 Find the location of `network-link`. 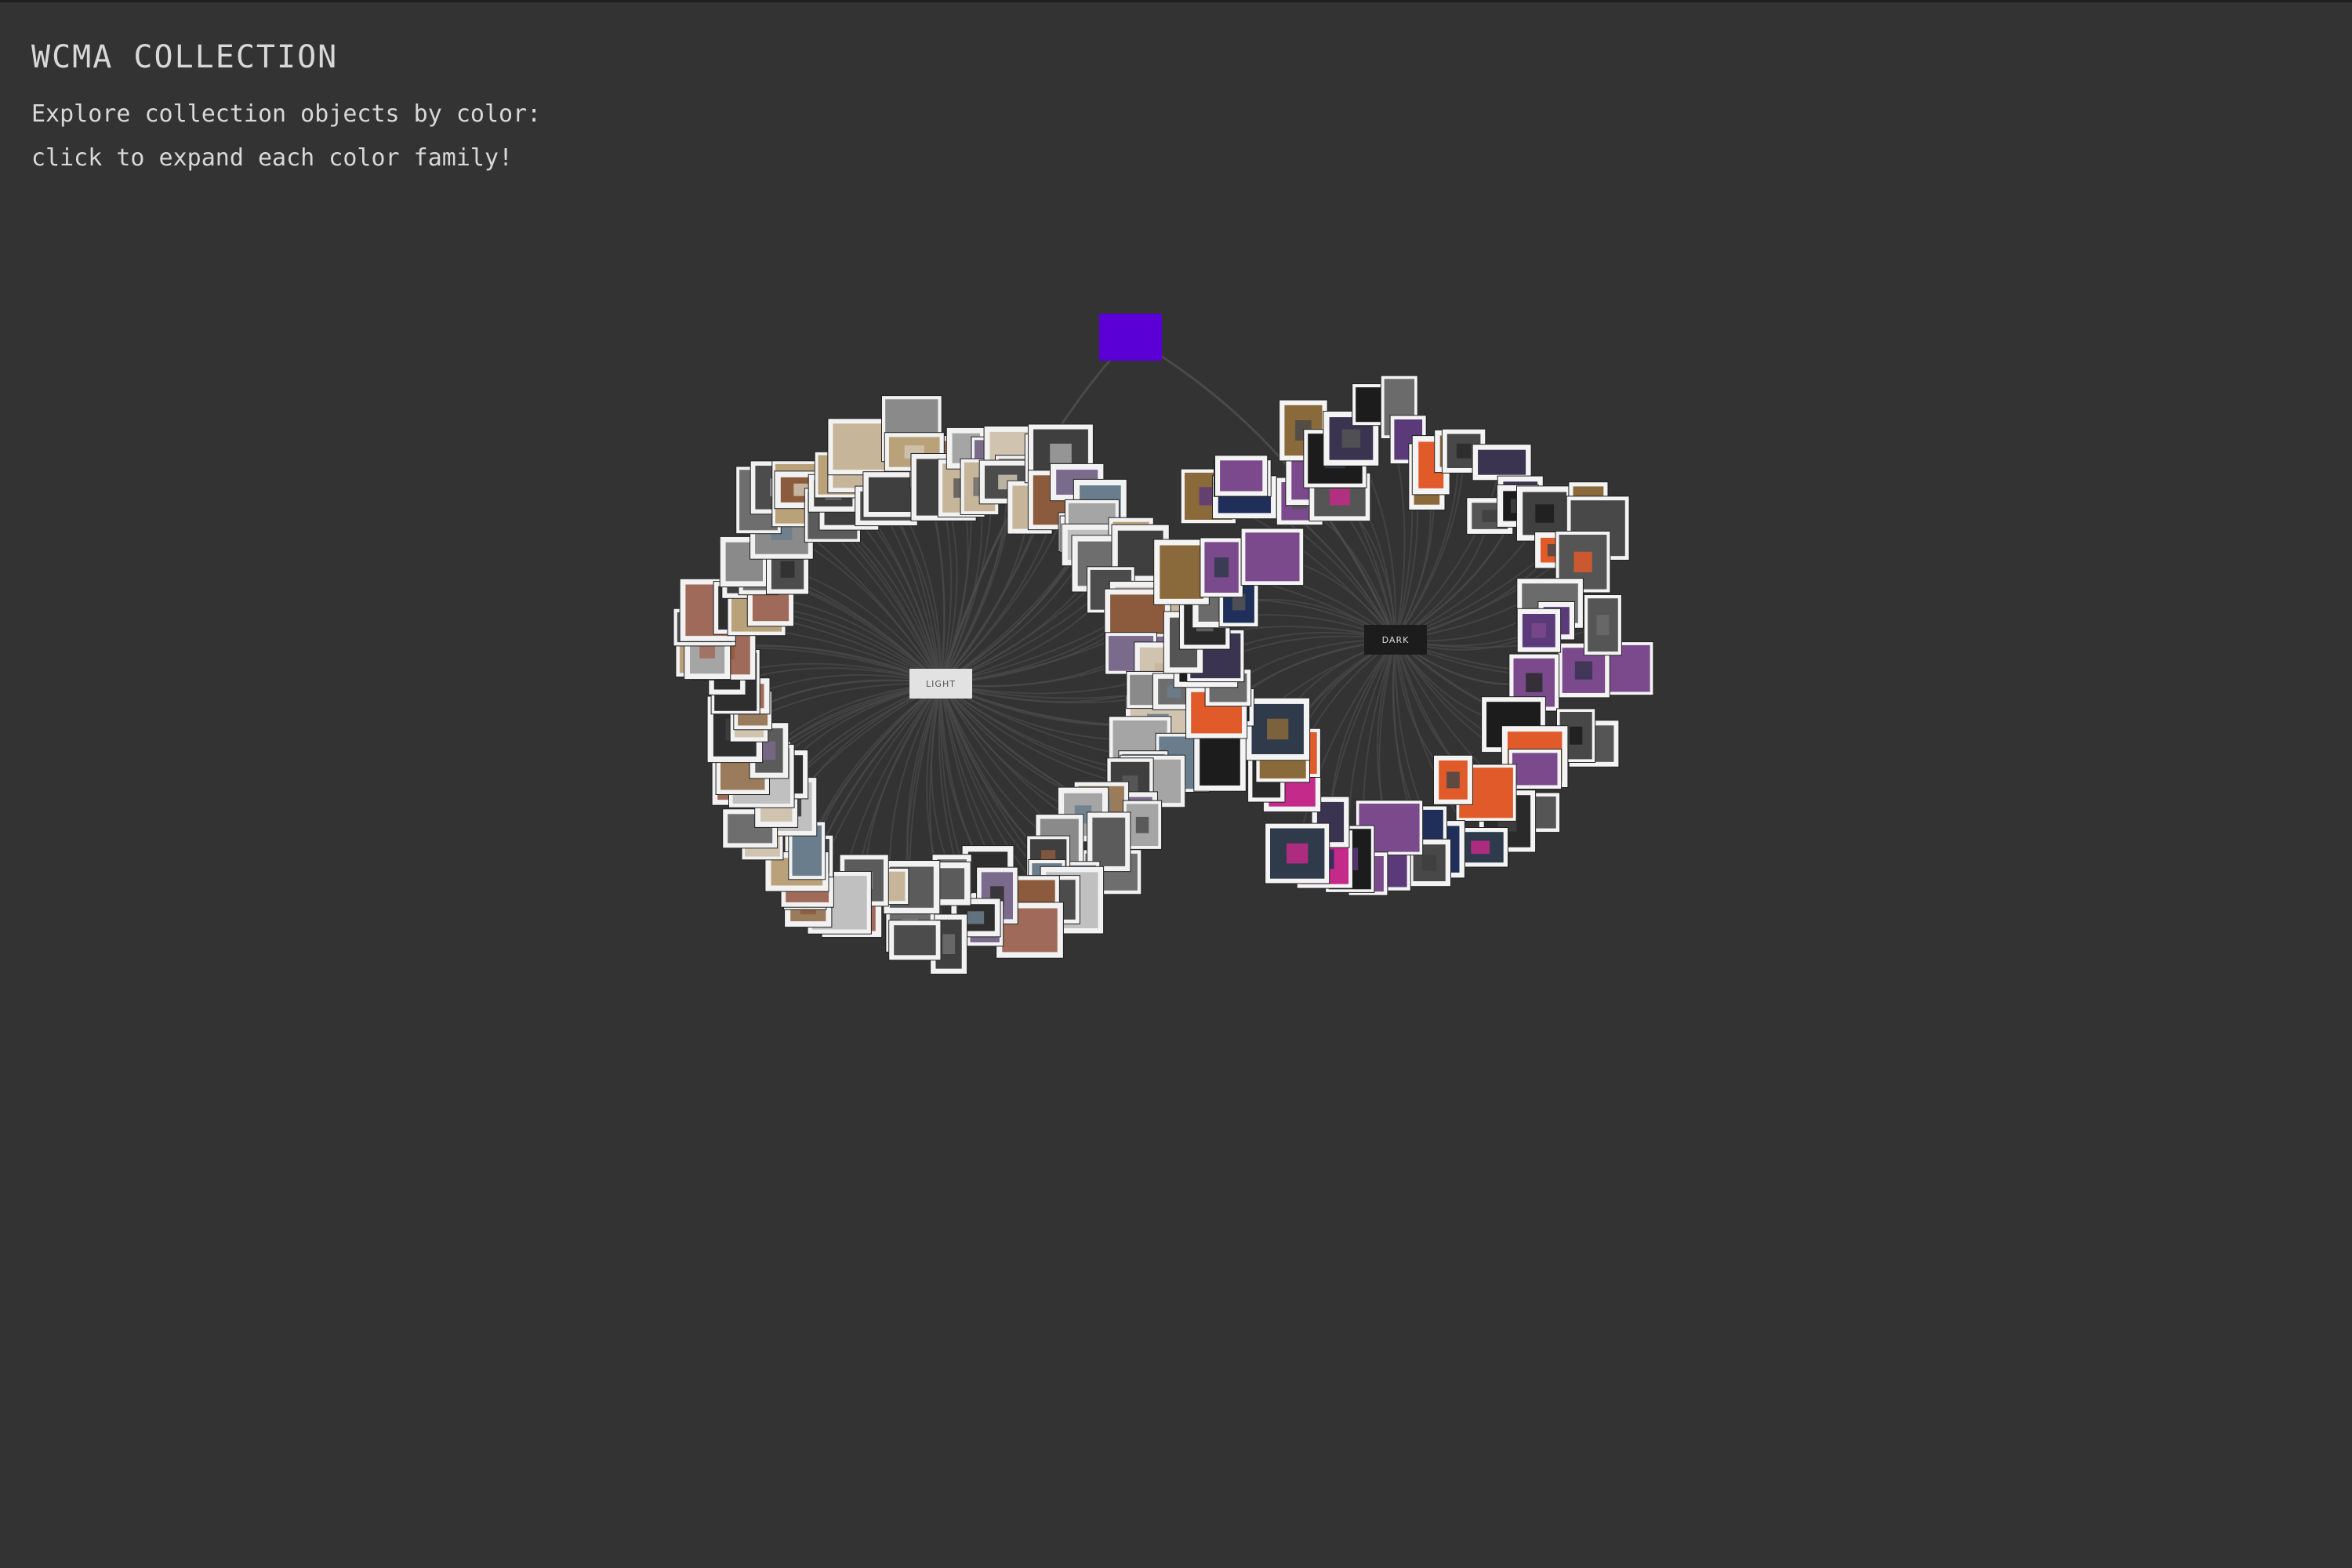

network-link is located at coordinates (874, 767).